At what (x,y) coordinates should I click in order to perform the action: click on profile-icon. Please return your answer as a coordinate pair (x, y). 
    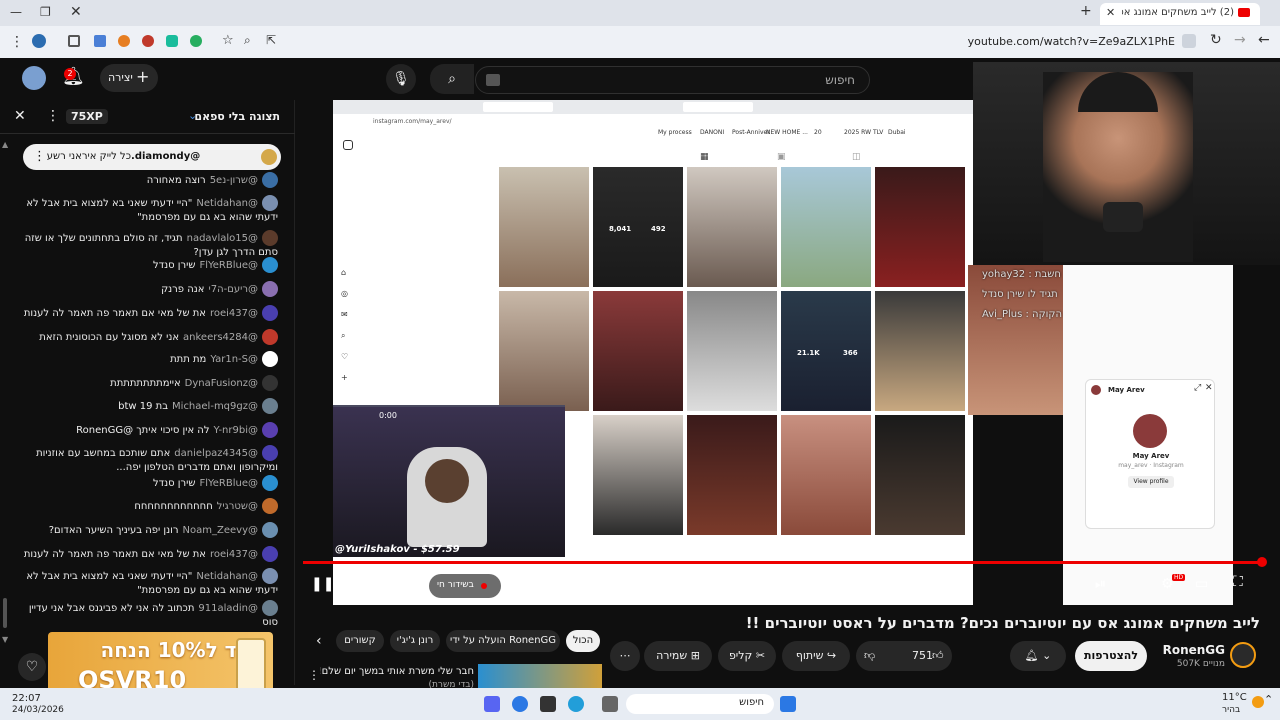
    Looking at the image, I should click on (39, 41).